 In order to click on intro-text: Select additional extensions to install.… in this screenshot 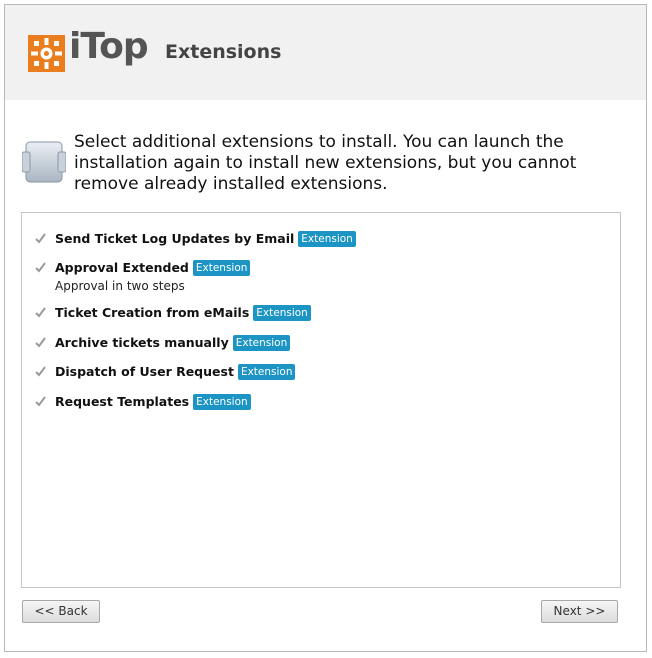, I will do `click(325, 163)`.